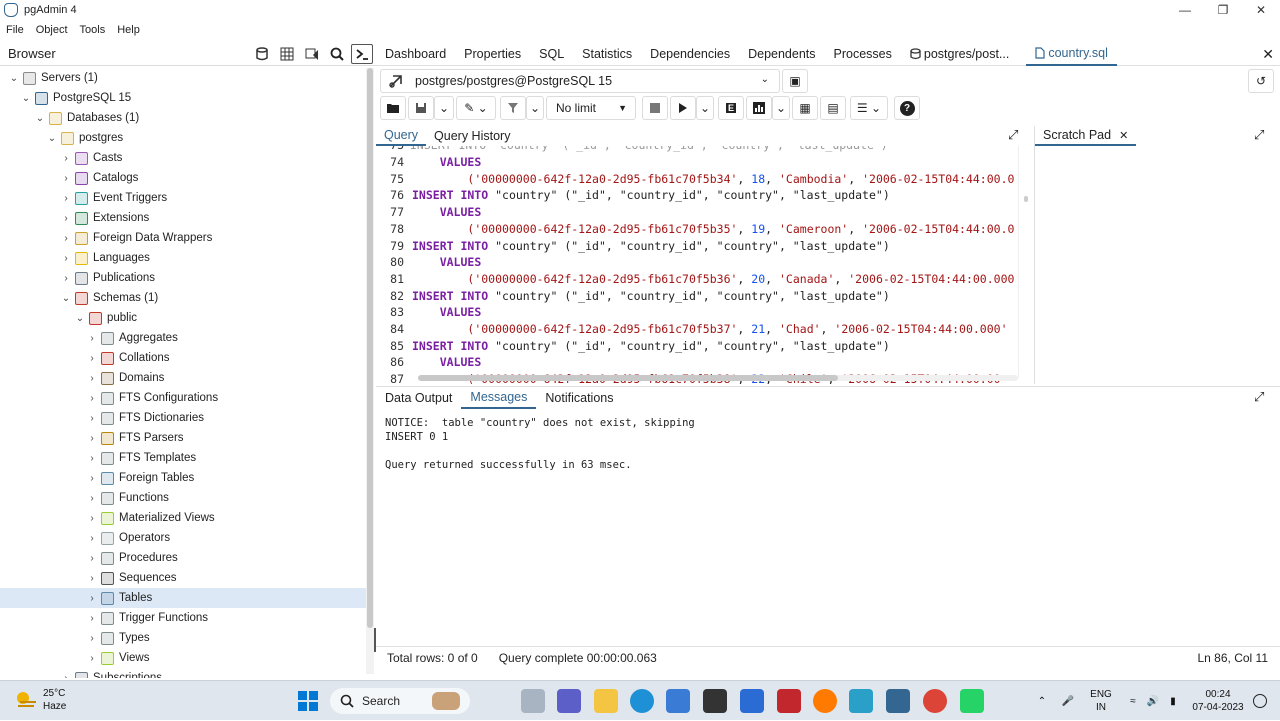 This screenshot has height=721, width=1280. Describe the element at coordinates (183, 138) in the screenshot. I see `tree-node: ⌄ postgres` at that location.